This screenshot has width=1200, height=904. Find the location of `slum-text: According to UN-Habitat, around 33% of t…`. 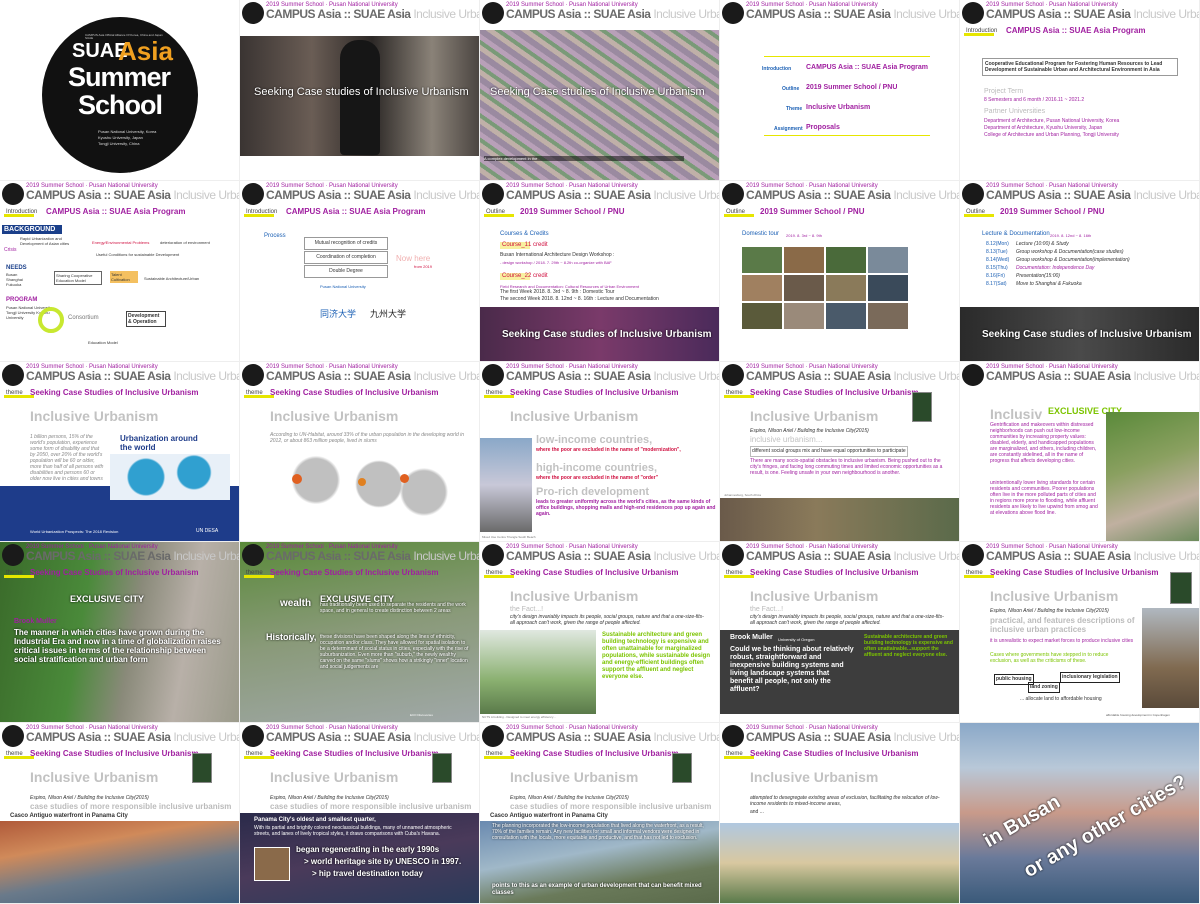

slum-text: According to UN-Habitat, around 33% of t… is located at coordinates (367, 437).